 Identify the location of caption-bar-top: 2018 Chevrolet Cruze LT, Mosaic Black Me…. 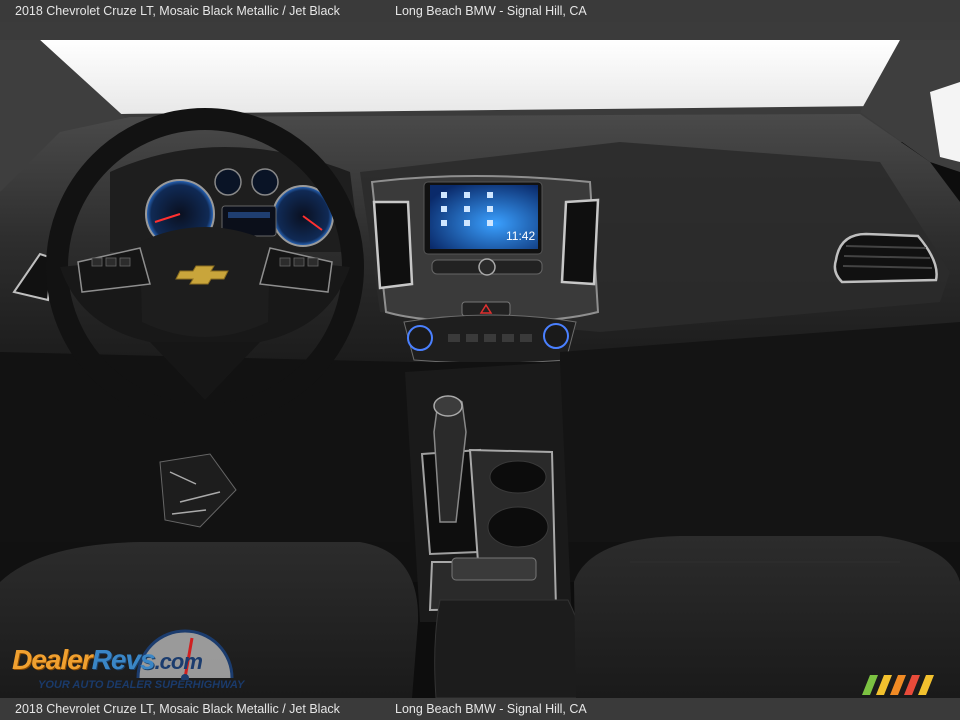
(480, 11).